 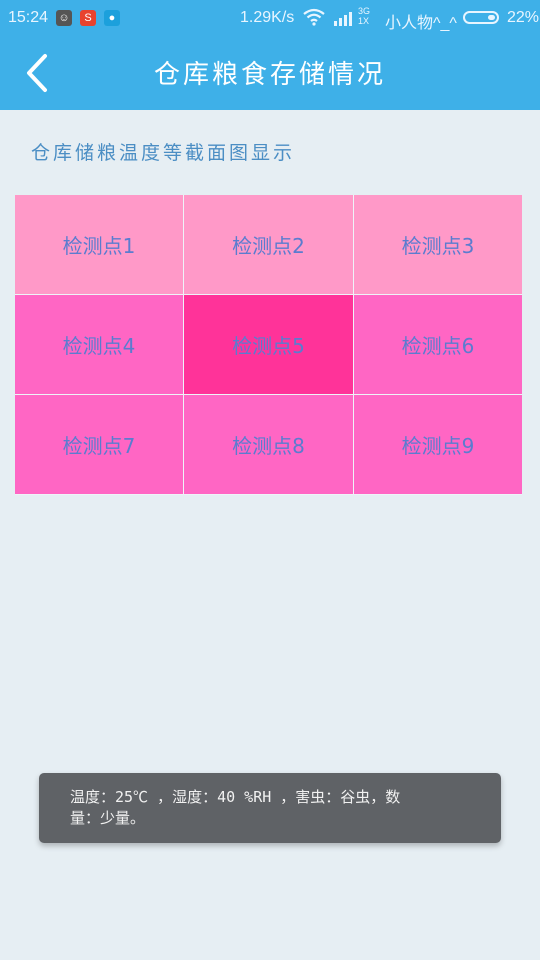 I want to click on section-heading: 仓库储粮温度等截面图显示, so click(x=163, y=153).